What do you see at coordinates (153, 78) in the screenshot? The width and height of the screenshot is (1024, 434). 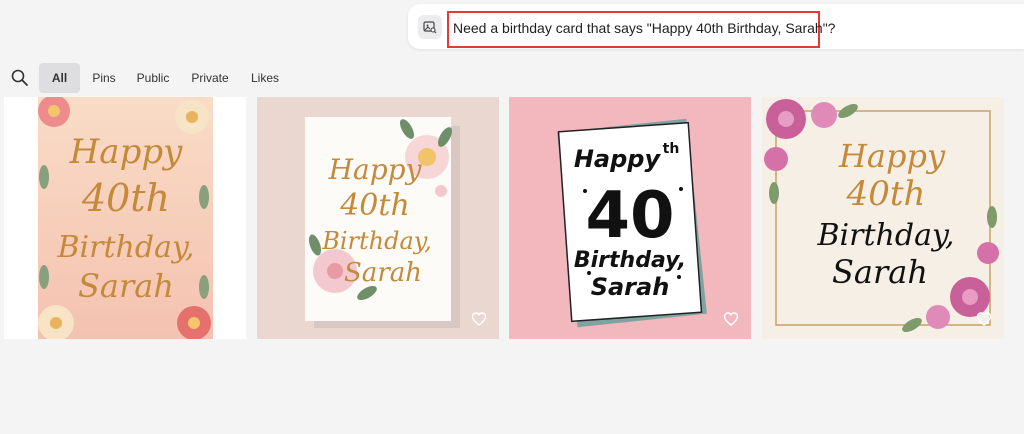 I see `tab-public: Public` at bounding box center [153, 78].